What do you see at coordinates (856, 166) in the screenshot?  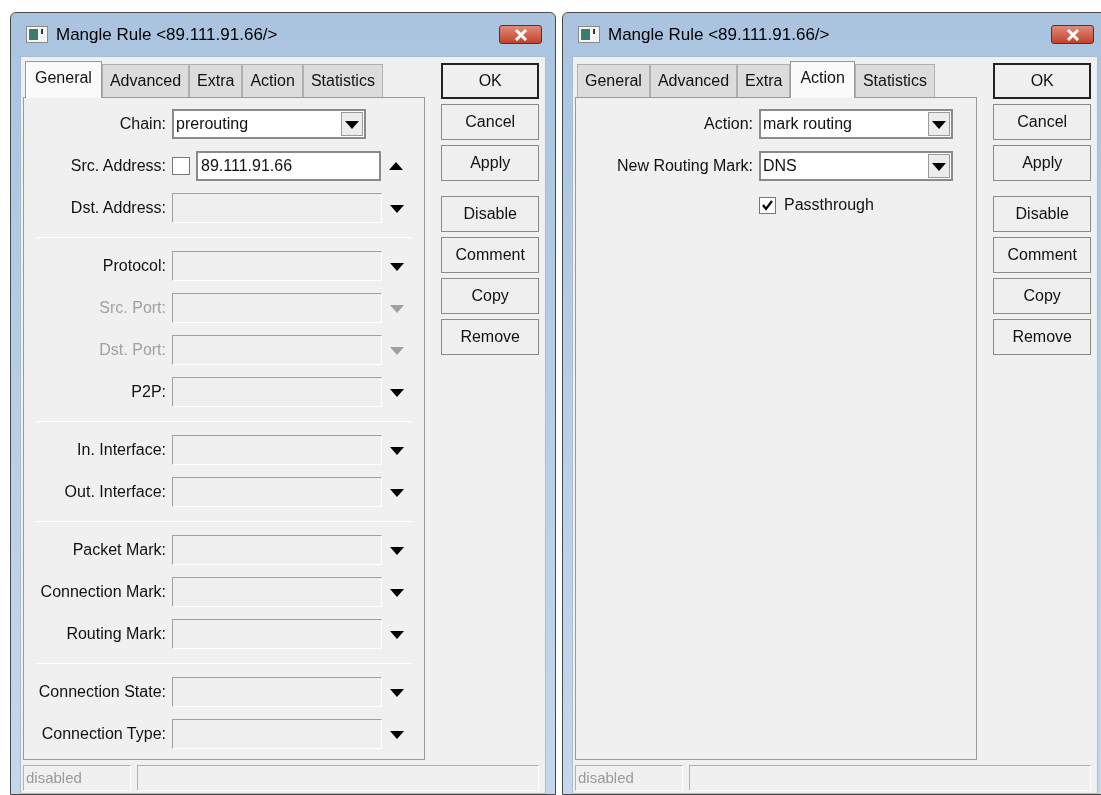 I see `dropdown-field: DNS` at bounding box center [856, 166].